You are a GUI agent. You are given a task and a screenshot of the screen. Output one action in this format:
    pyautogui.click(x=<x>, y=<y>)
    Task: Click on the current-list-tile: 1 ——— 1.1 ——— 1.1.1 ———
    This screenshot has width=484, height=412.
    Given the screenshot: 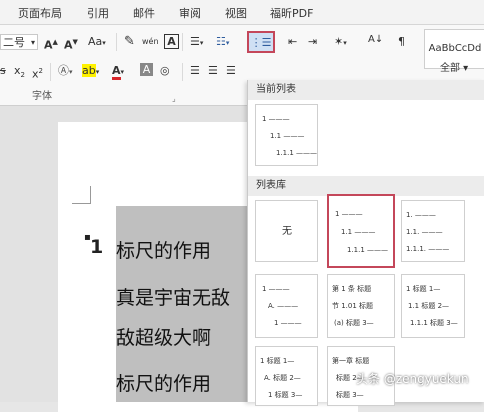 What is the action you would take?
    pyautogui.click(x=286, y=135)
    